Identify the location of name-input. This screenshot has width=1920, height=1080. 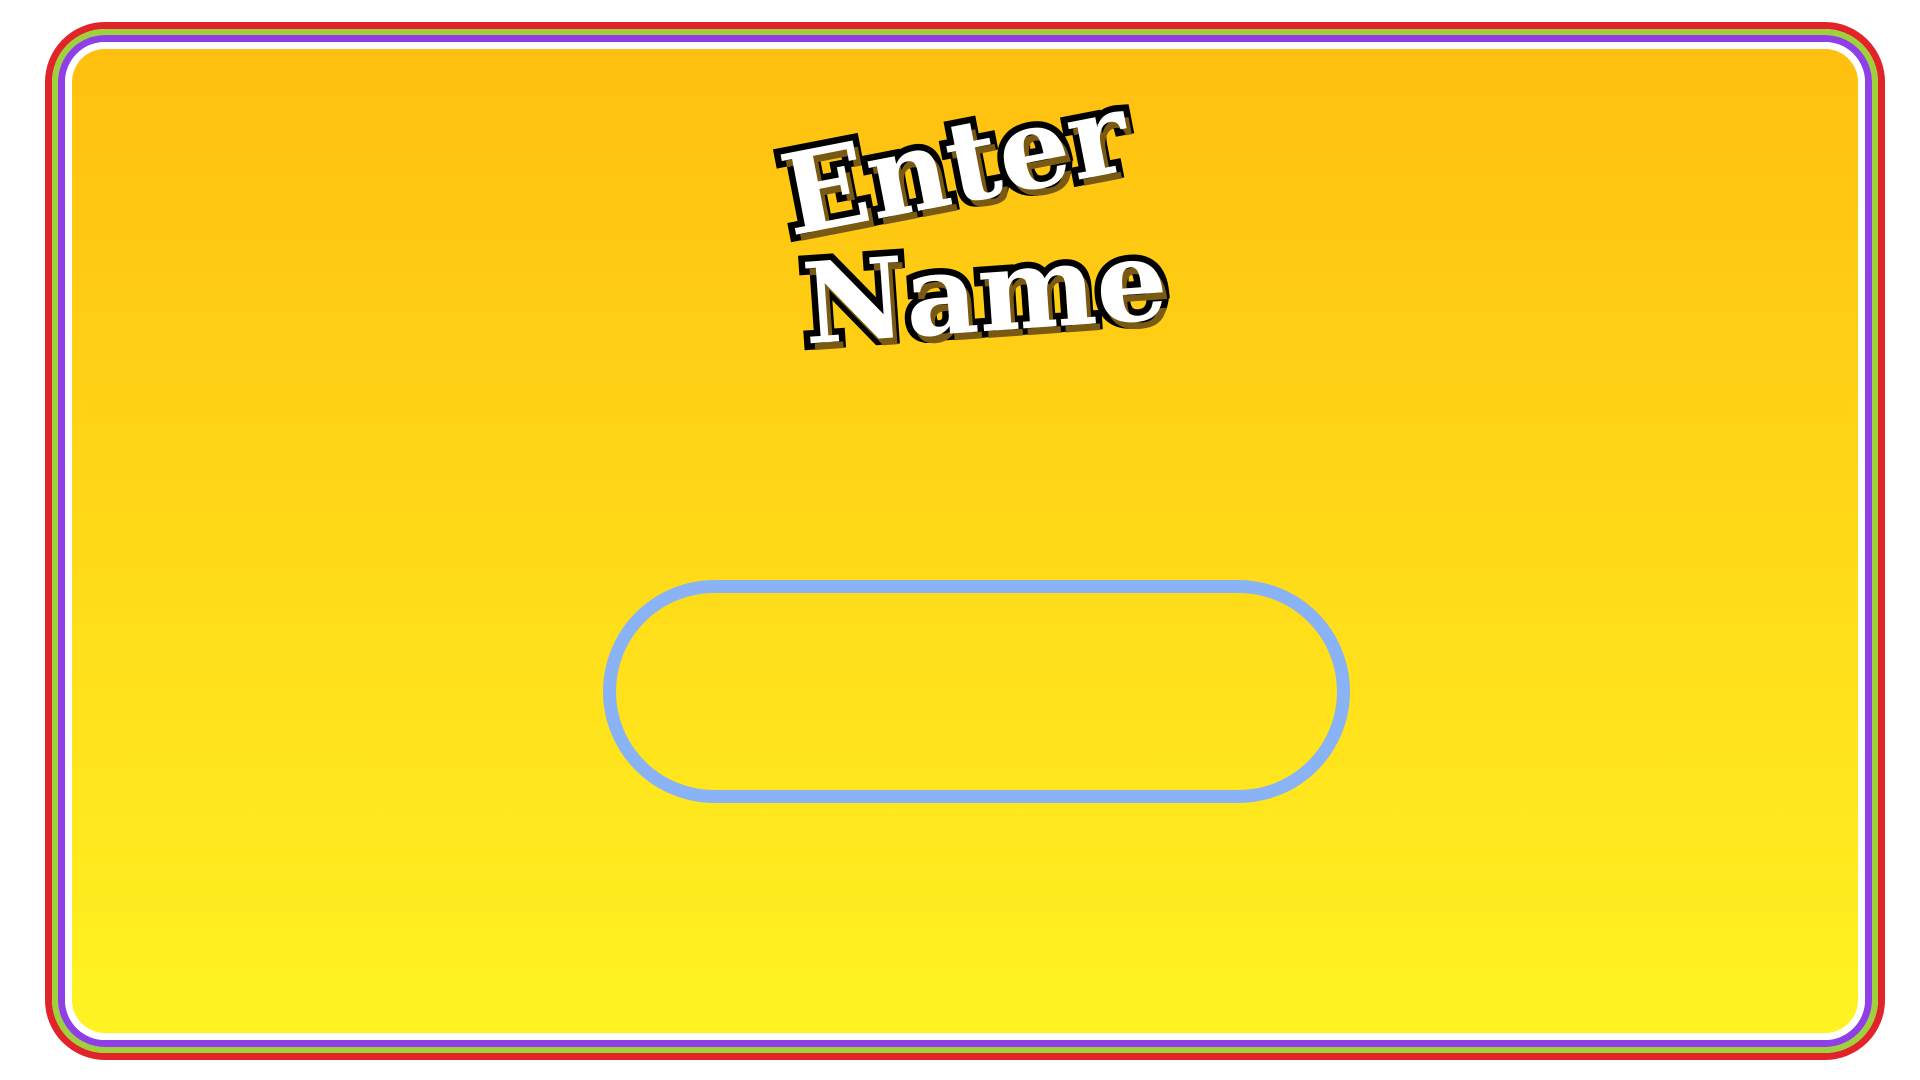
(976, 691).